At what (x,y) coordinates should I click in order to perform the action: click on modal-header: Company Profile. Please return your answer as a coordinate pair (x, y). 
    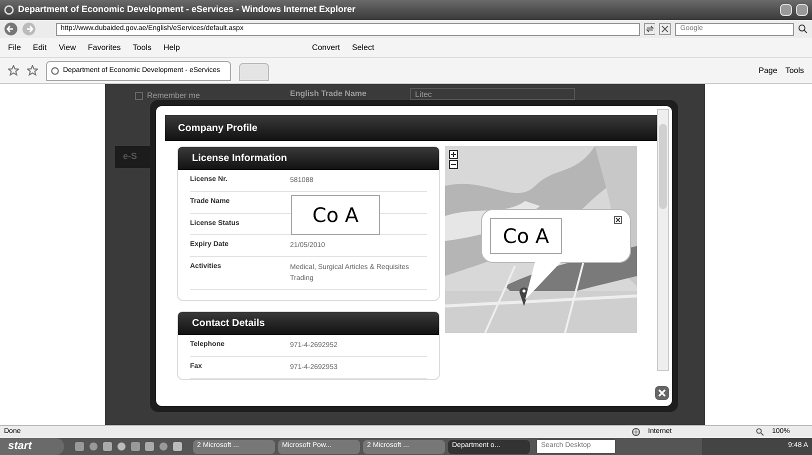
    Looking at the image, I should click on (411, 128).